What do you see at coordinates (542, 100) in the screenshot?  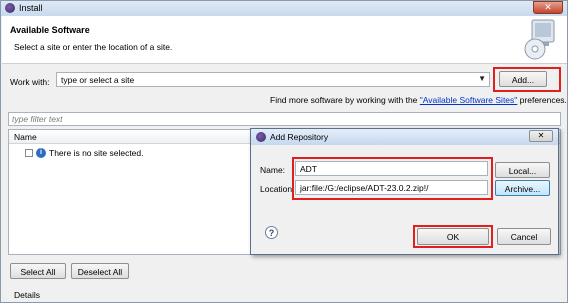 I see `find-more-suffix: preferences.` at bounding box center [542, 100].